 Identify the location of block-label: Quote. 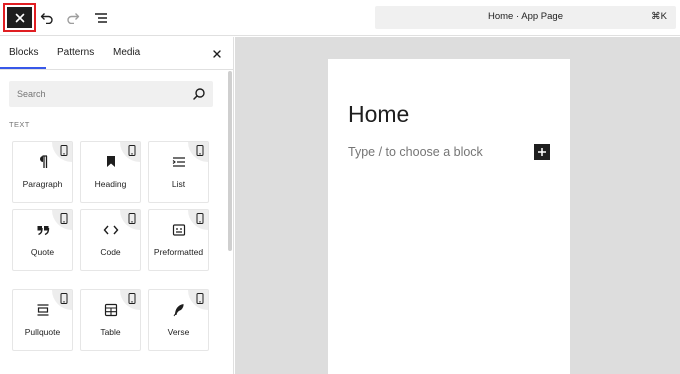
(42, 252).